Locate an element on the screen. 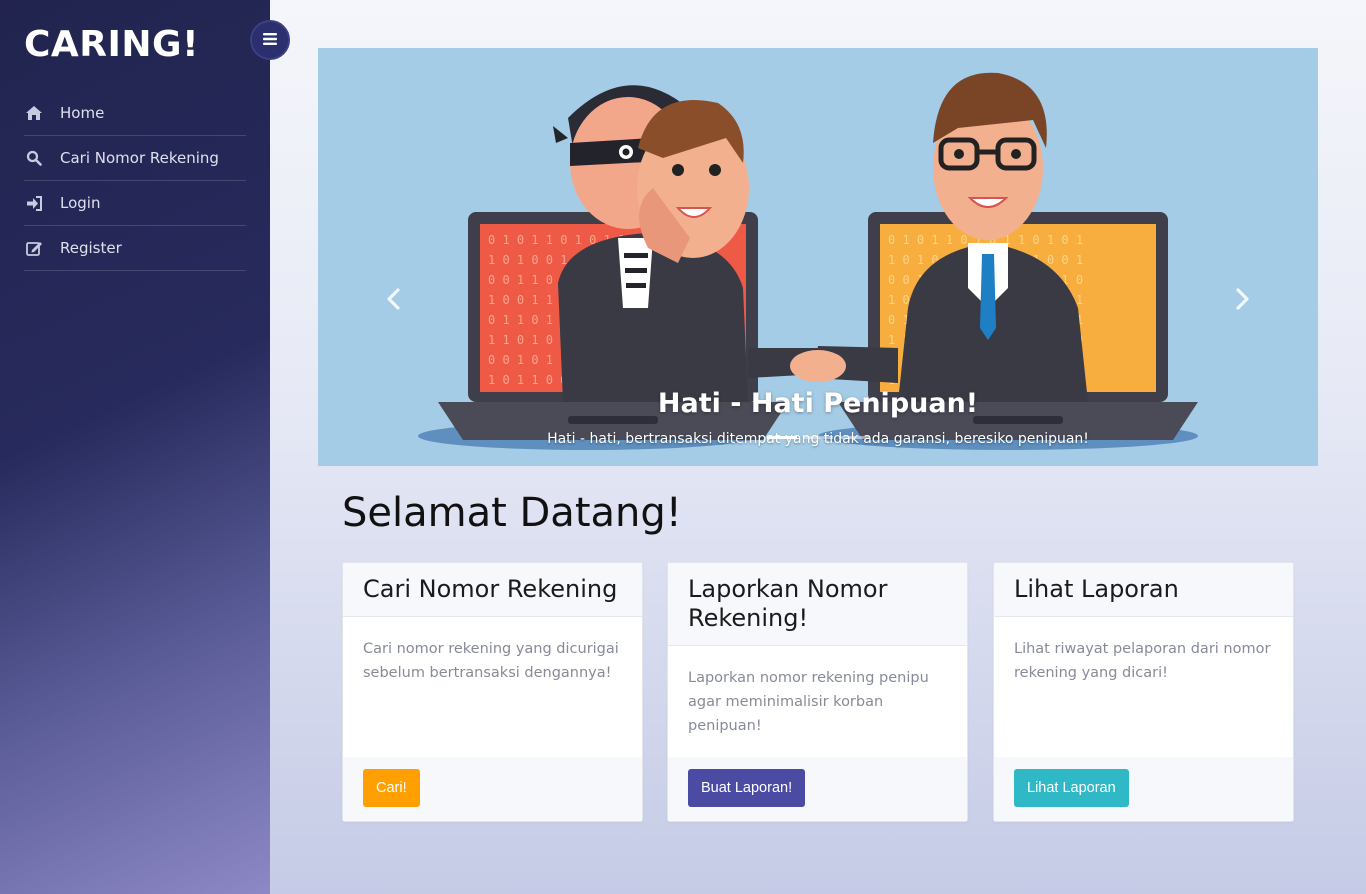 The image size is (1366, 894). sidebar-item-login: Login is located at coordinates (135, 203).